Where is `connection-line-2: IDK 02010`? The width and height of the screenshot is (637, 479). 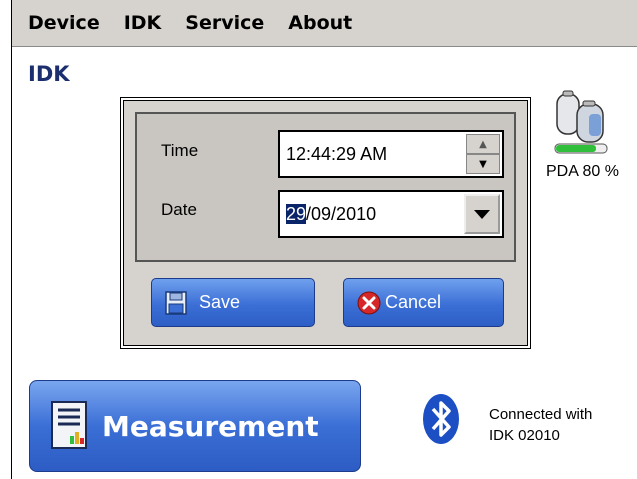
connection-line-2: IDK 02010 is located at coordinates (524, 435).